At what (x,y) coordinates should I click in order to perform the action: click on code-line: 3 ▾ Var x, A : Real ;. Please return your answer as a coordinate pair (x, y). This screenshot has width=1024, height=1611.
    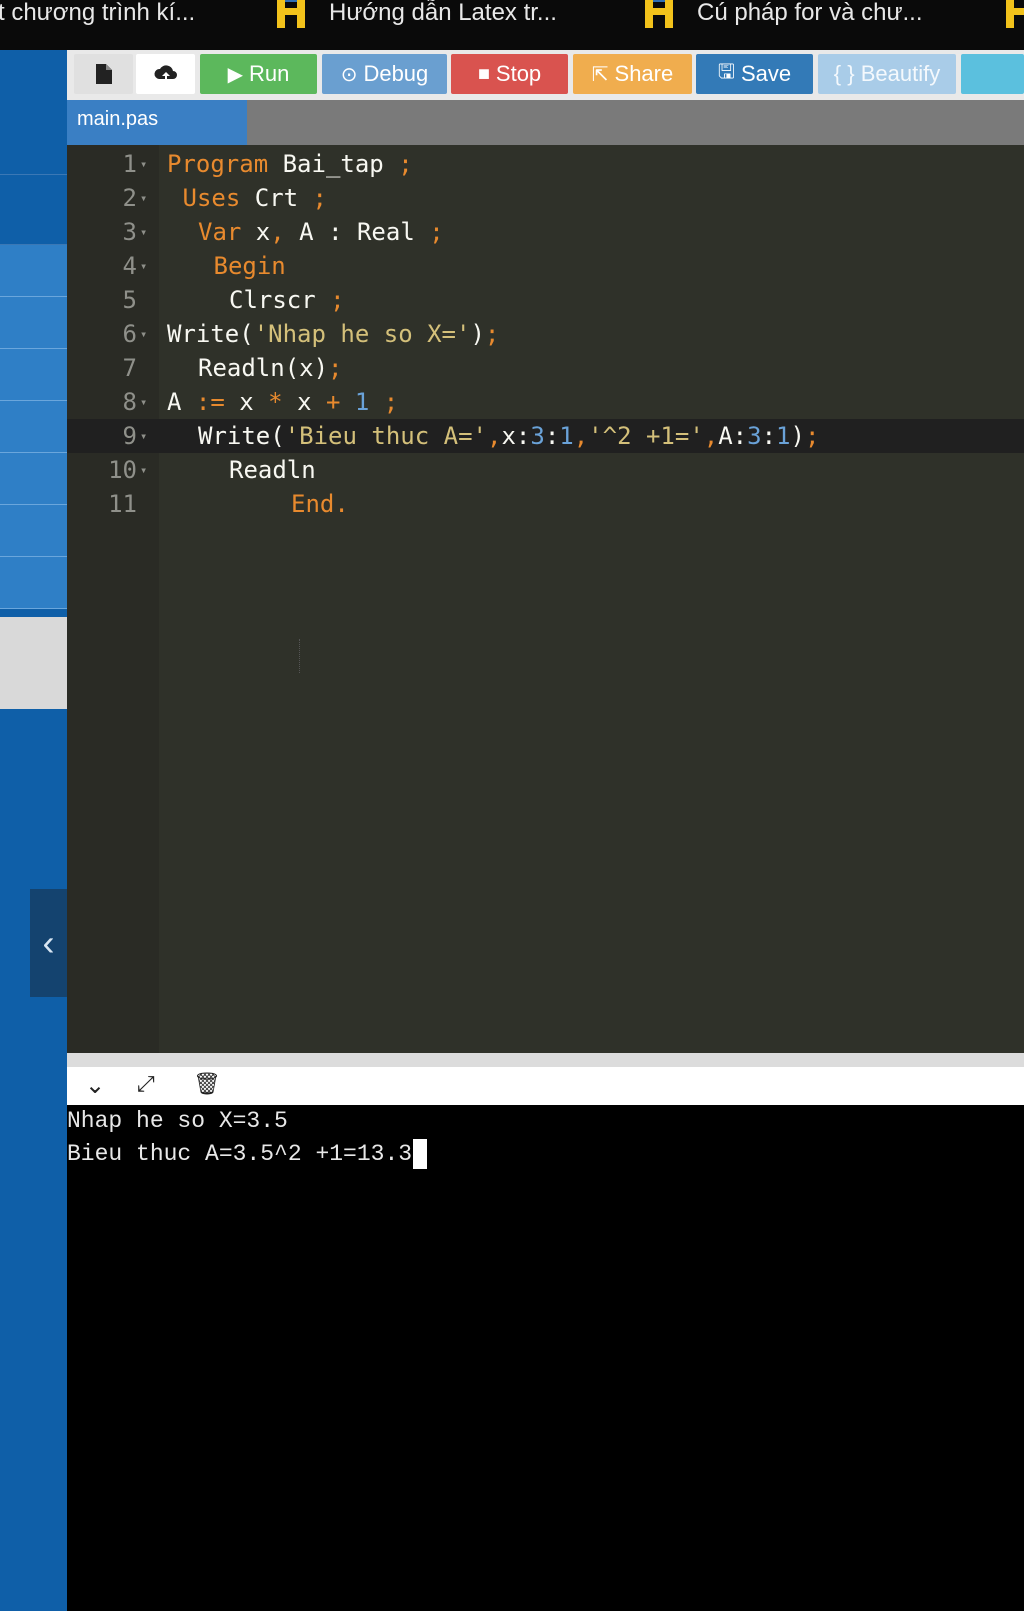
    Looking at the image, I should click on (545, 232).